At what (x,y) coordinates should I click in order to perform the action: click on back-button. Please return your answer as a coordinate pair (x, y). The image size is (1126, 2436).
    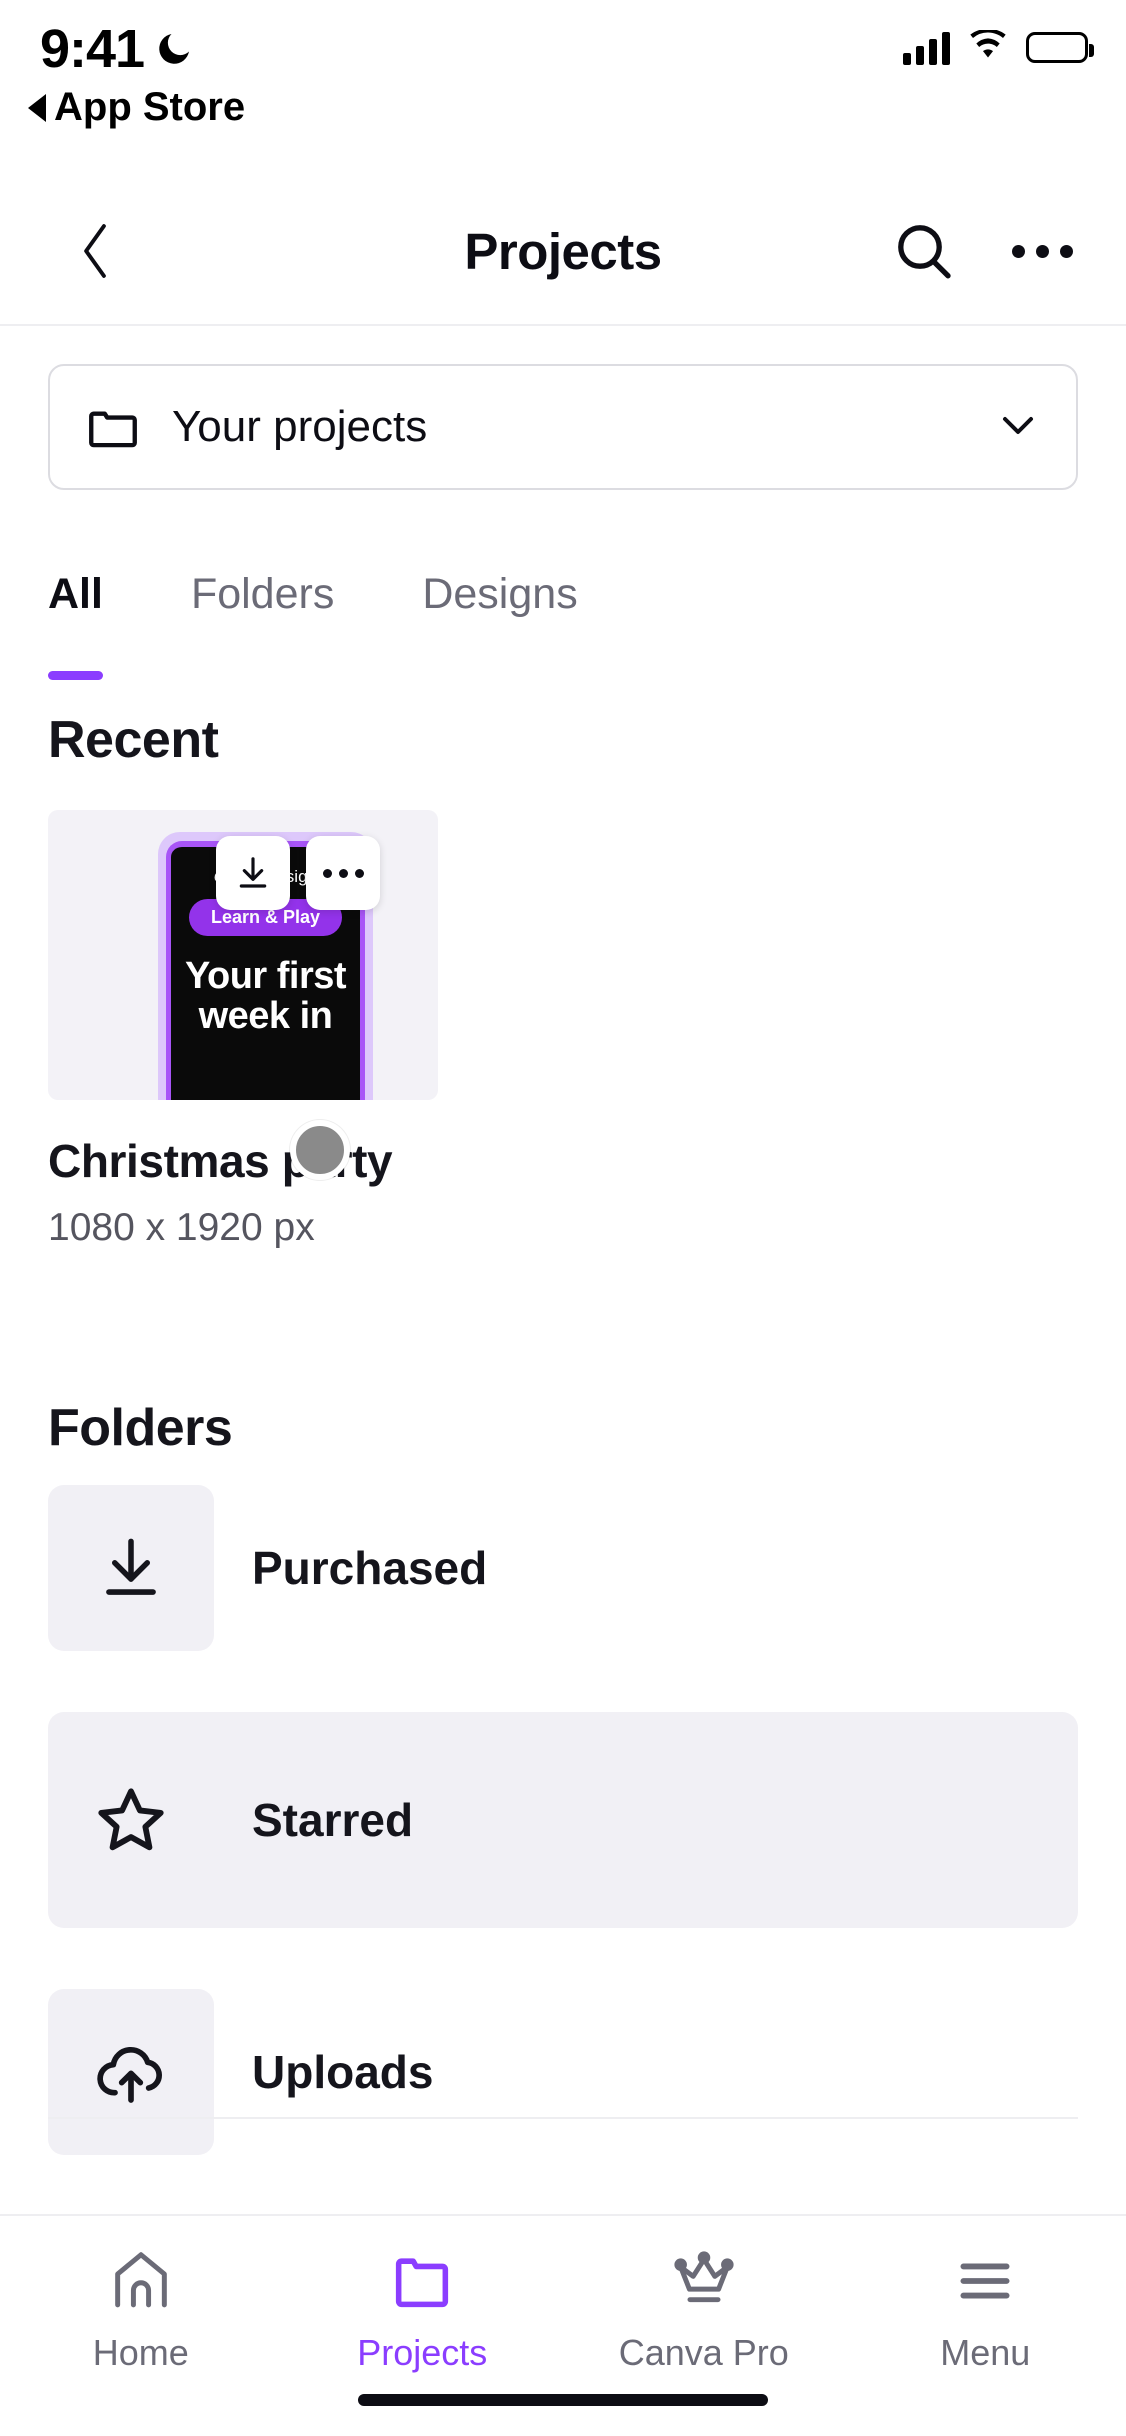
    Looking at the image, I should click on (95, 251).